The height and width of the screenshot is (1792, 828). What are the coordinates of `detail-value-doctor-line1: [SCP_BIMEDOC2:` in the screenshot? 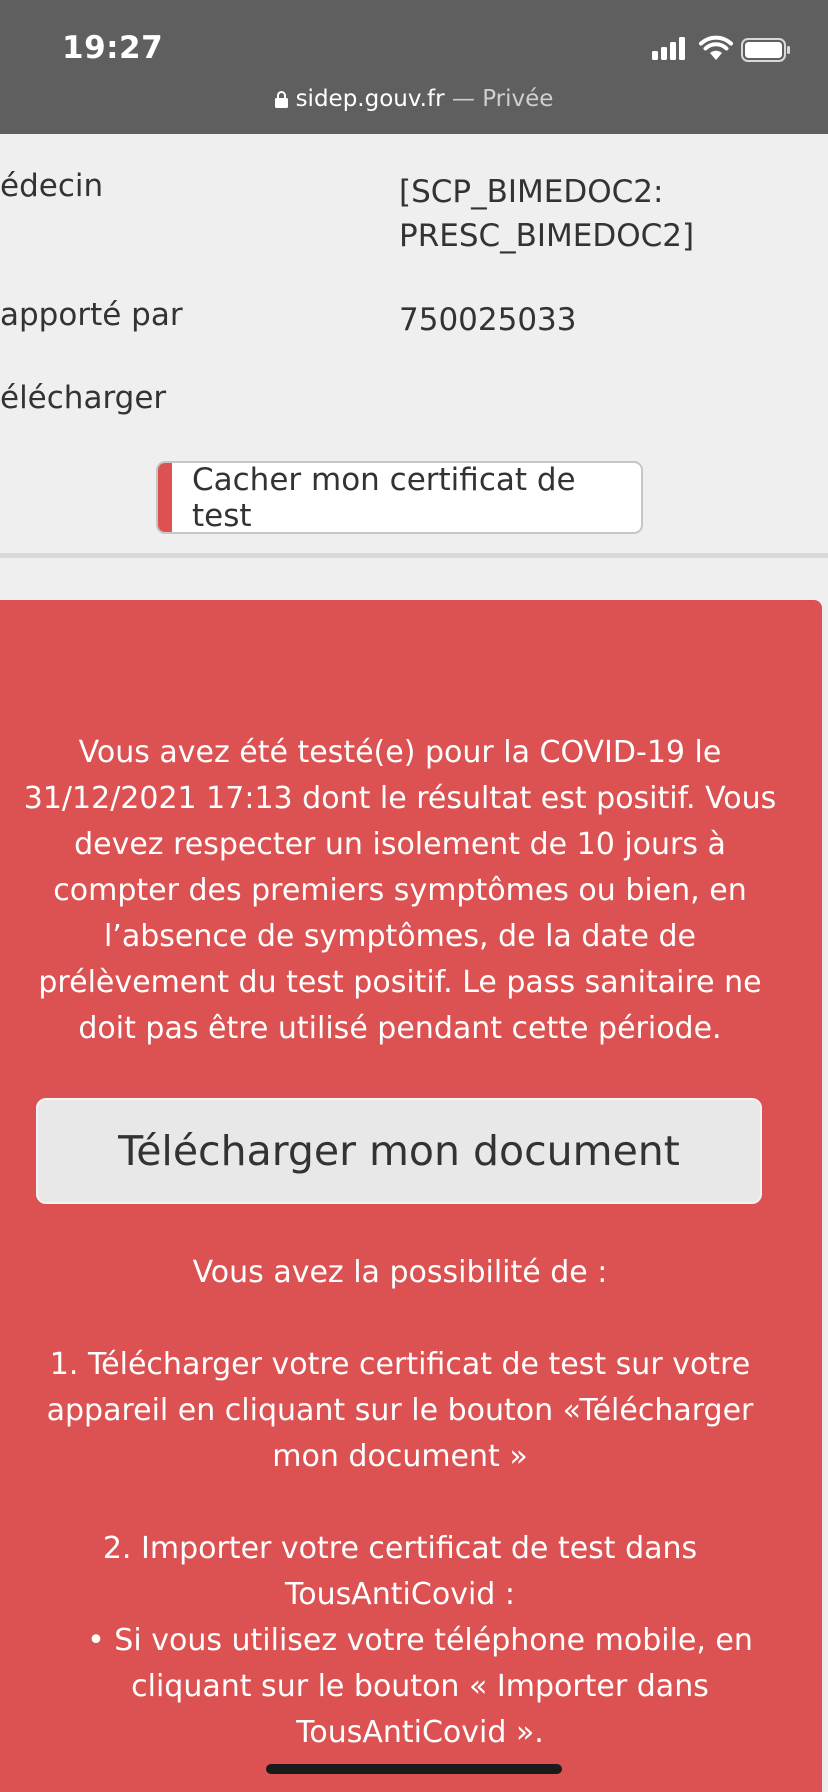 It's located at (531, 192).